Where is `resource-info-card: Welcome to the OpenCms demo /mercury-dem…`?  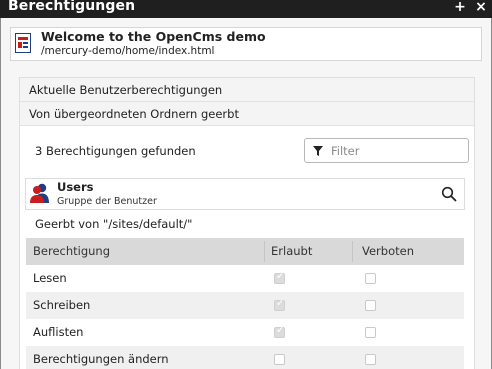
resource-info-card: Welcome to the OpenCms demo /mercury-dem… is located at coordinates (246, 44).